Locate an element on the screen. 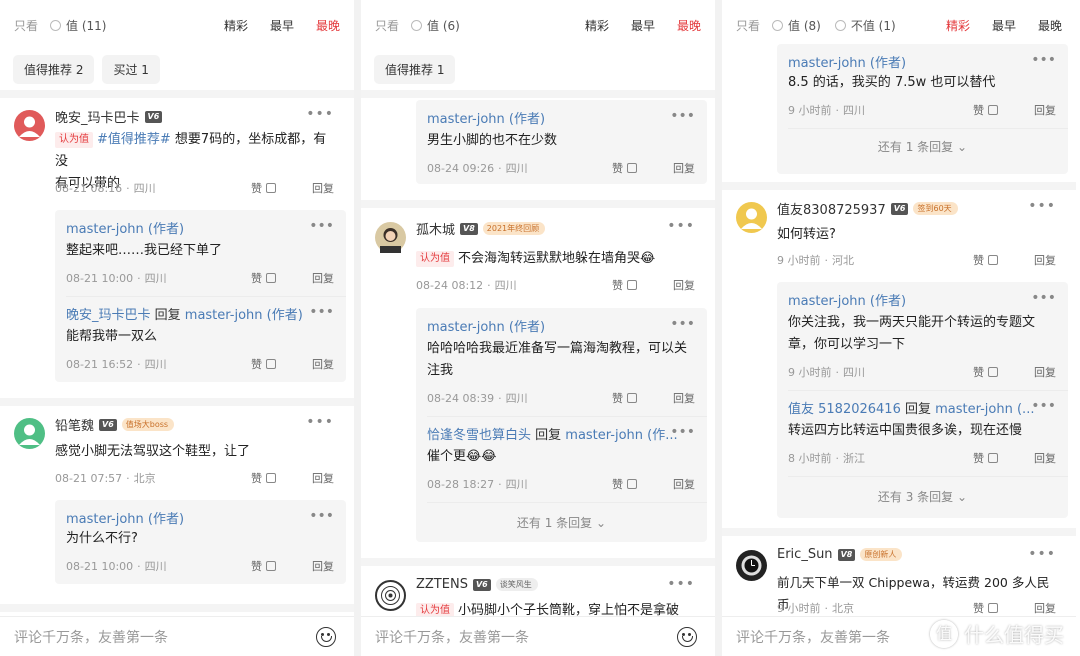 The width and height of the screenshot is (1080, 656). tag-bought: 买过 1 is located at coordinates (131, 69).